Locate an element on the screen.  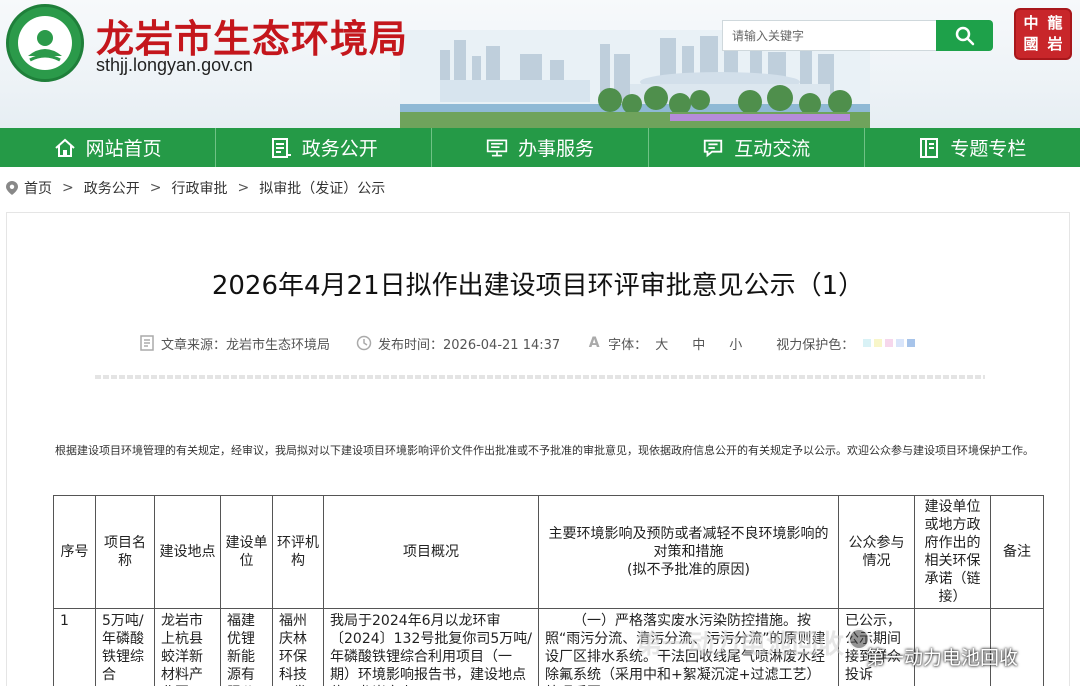
logo-text: ZHB is located at coordinates (45, 66).